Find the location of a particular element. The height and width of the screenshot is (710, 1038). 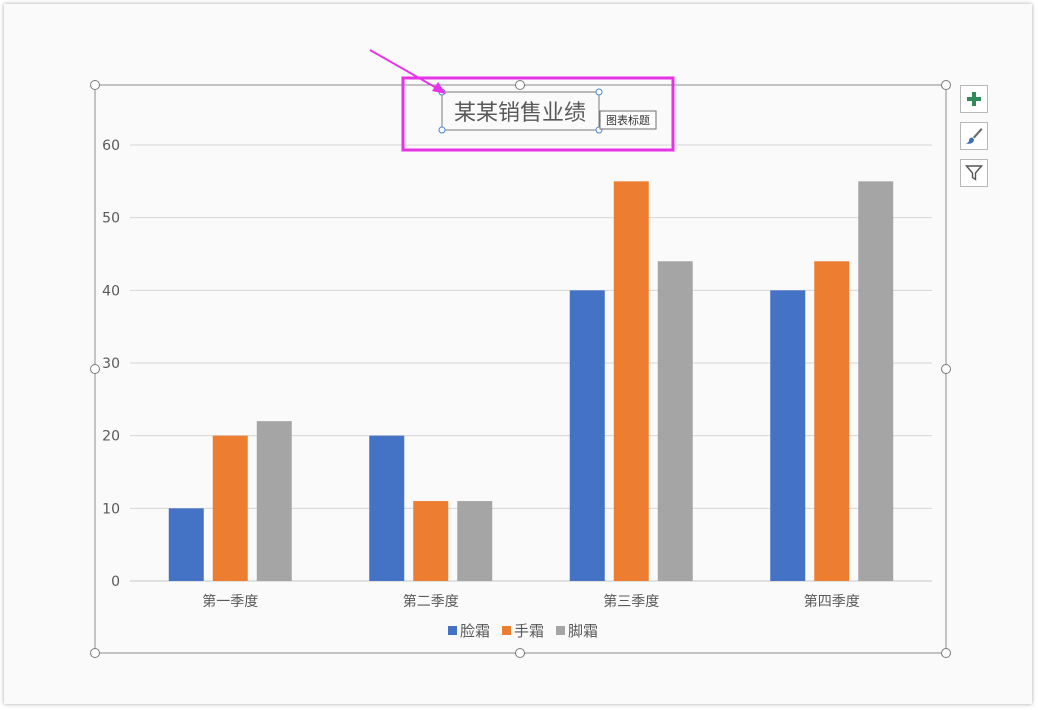

y-tick-label: 10 is located at coordinates (111, 509).